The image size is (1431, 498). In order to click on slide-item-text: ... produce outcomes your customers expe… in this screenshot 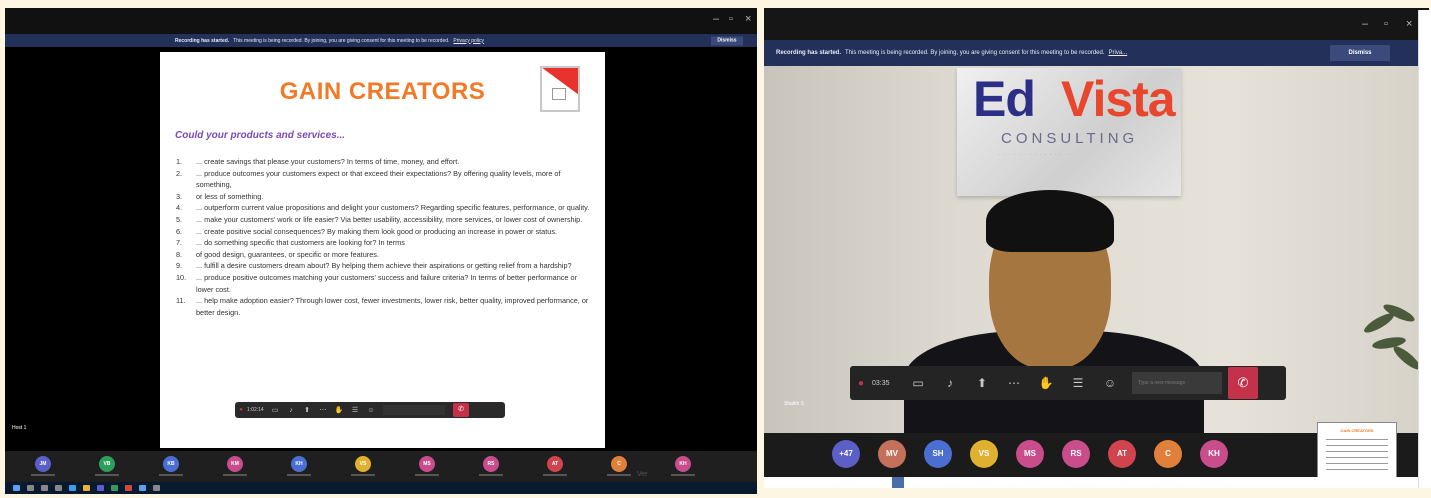, I will do `click(378, 179)`.